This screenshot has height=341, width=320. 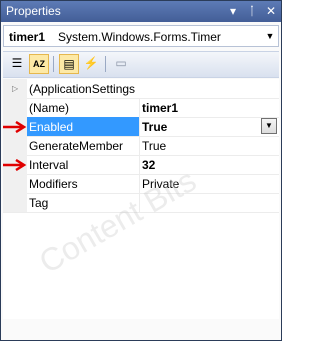 I want to click on property-row-name: (Name) timer1, so click(x=141, y=108).